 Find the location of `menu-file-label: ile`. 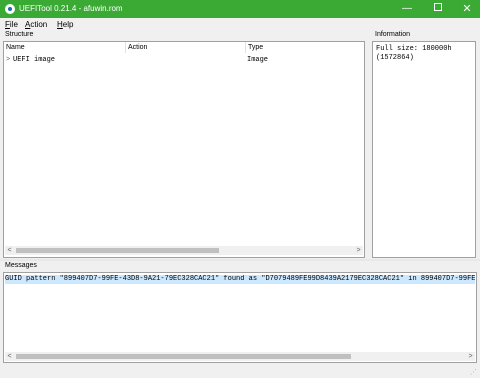

menu-file-label: ile is located at coordinates (13, 24).